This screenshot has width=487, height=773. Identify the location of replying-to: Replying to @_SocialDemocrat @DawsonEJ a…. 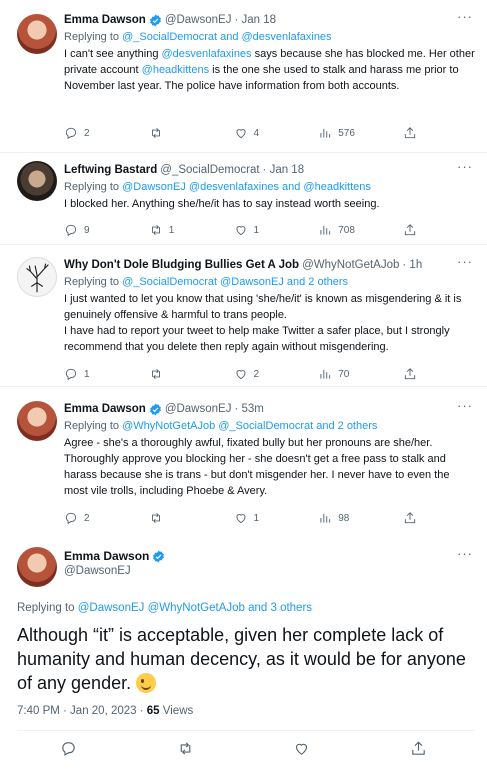
(206, 282).